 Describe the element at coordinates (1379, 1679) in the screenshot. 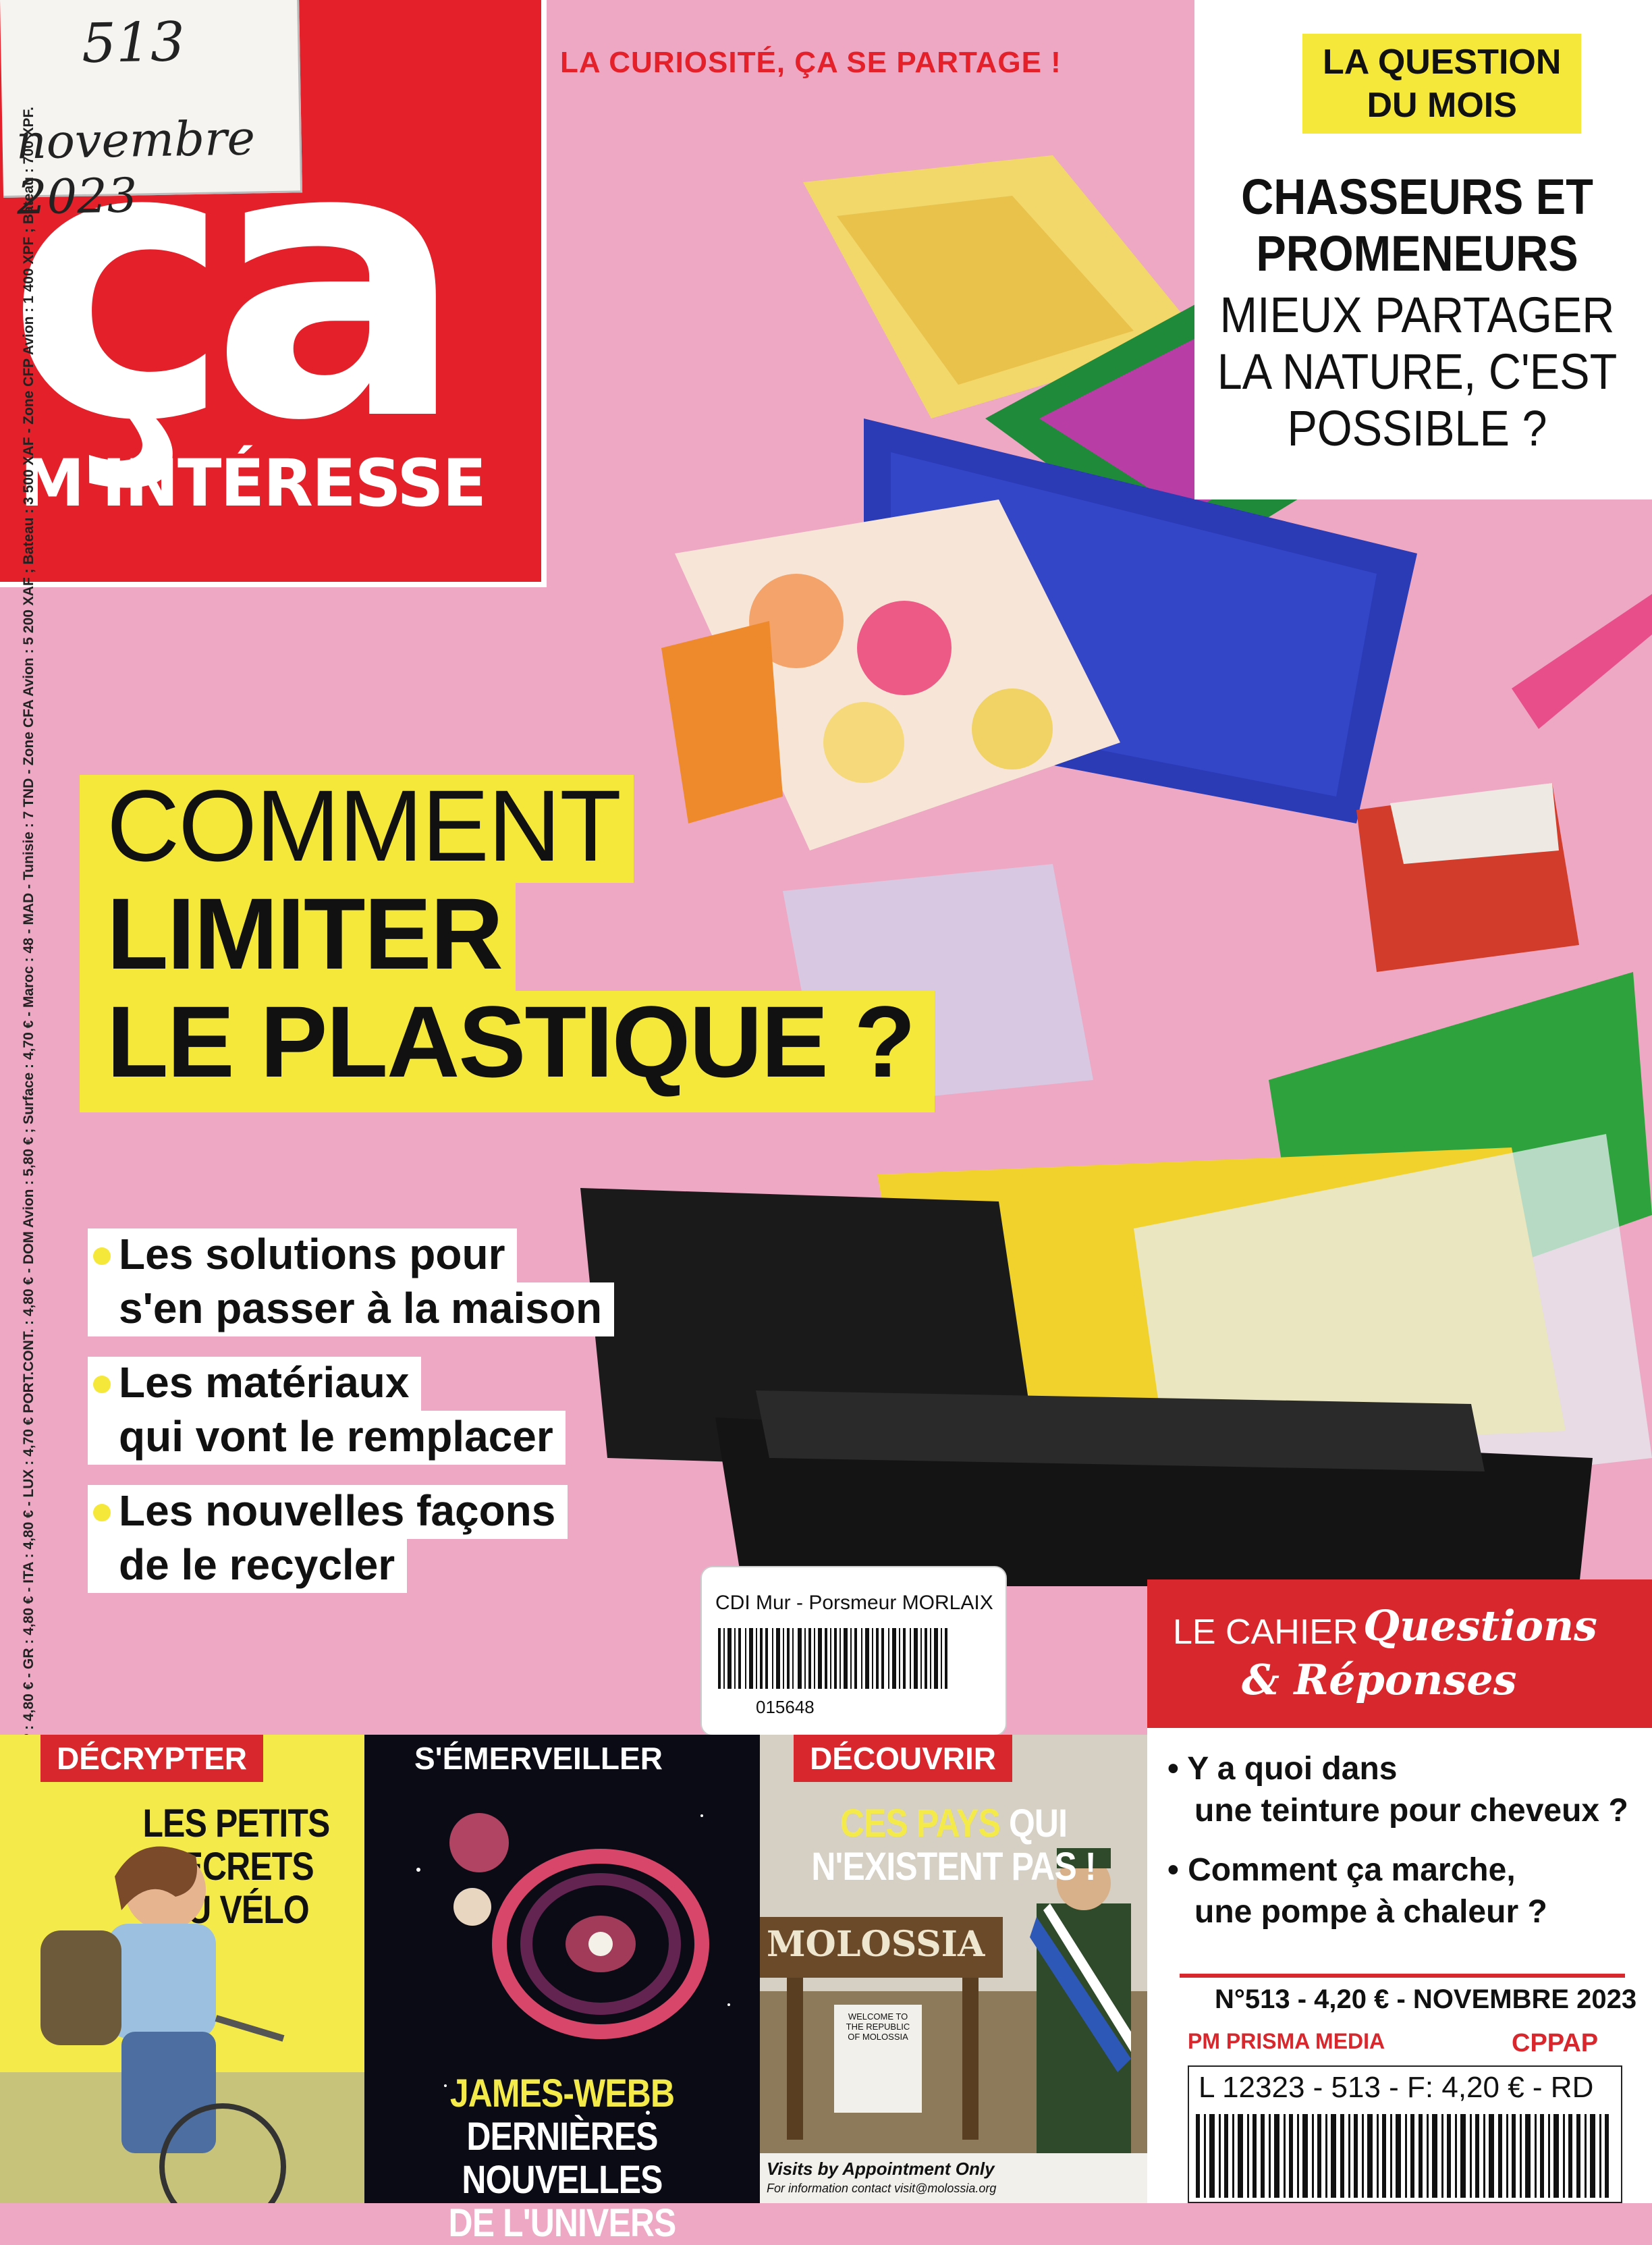

I see `cahier-title2: & Réponses` at that location.